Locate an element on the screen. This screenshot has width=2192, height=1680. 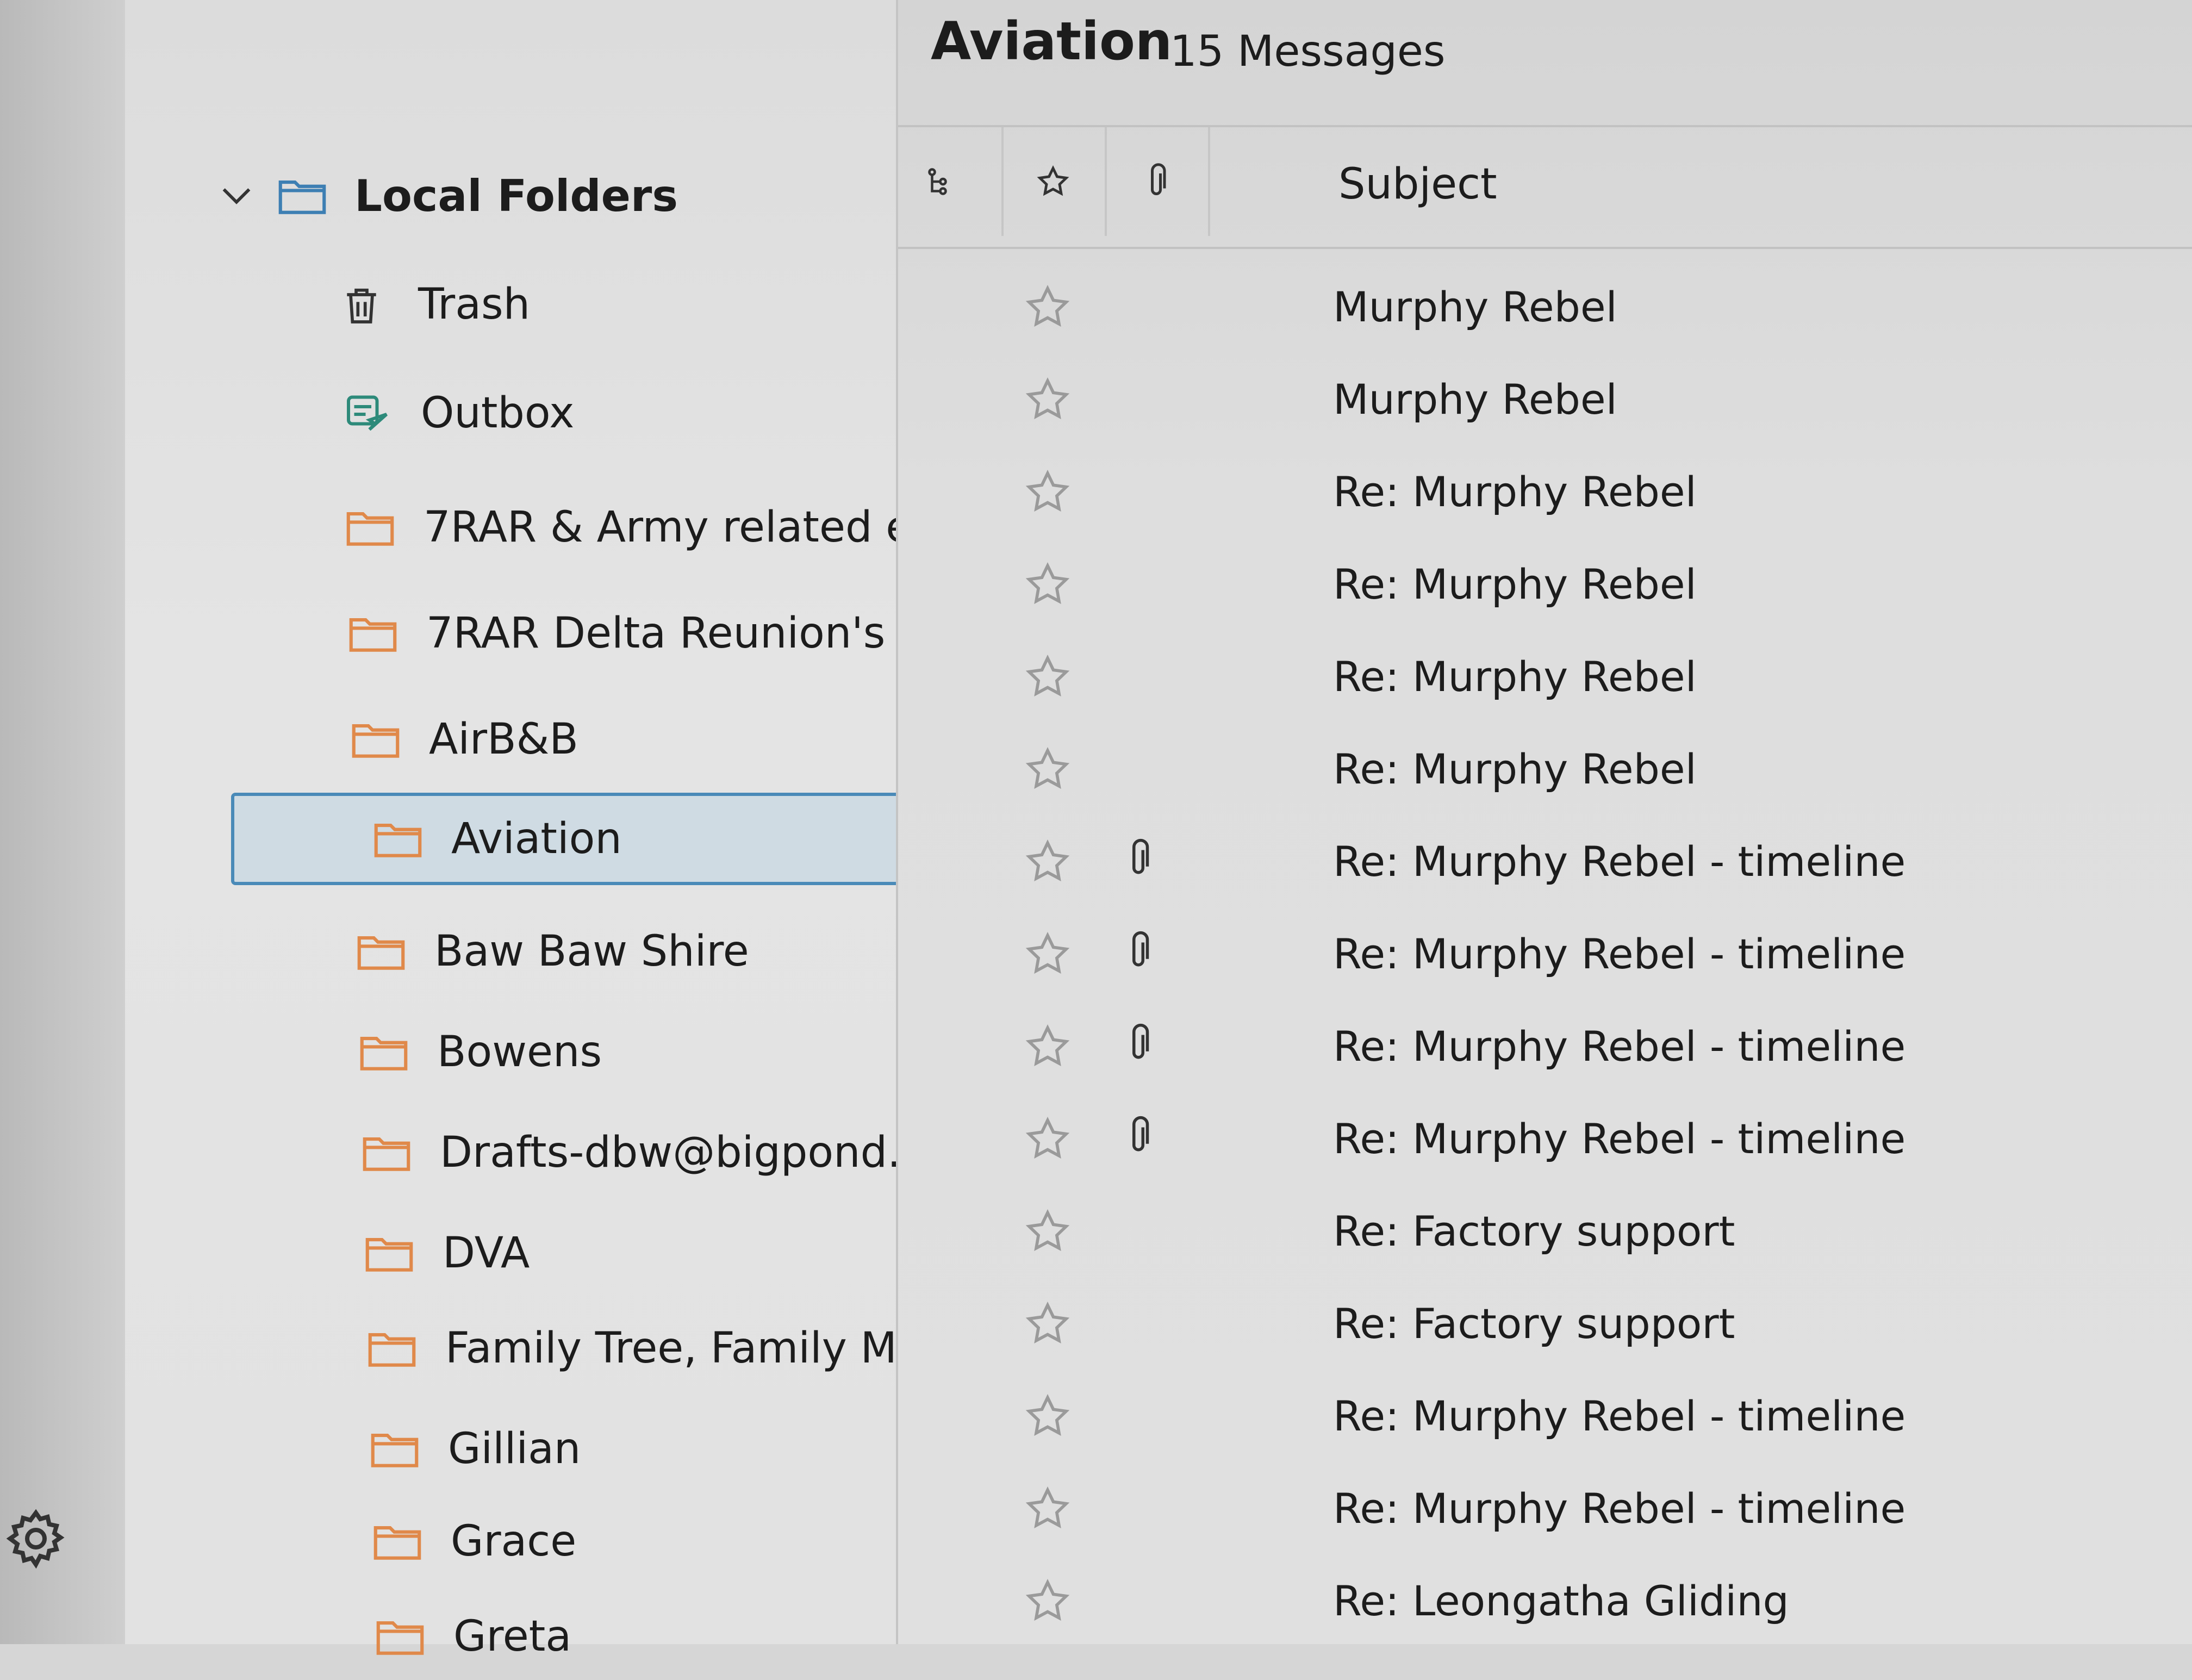
settings-gear-icon is located at coordinates (38, 1541).